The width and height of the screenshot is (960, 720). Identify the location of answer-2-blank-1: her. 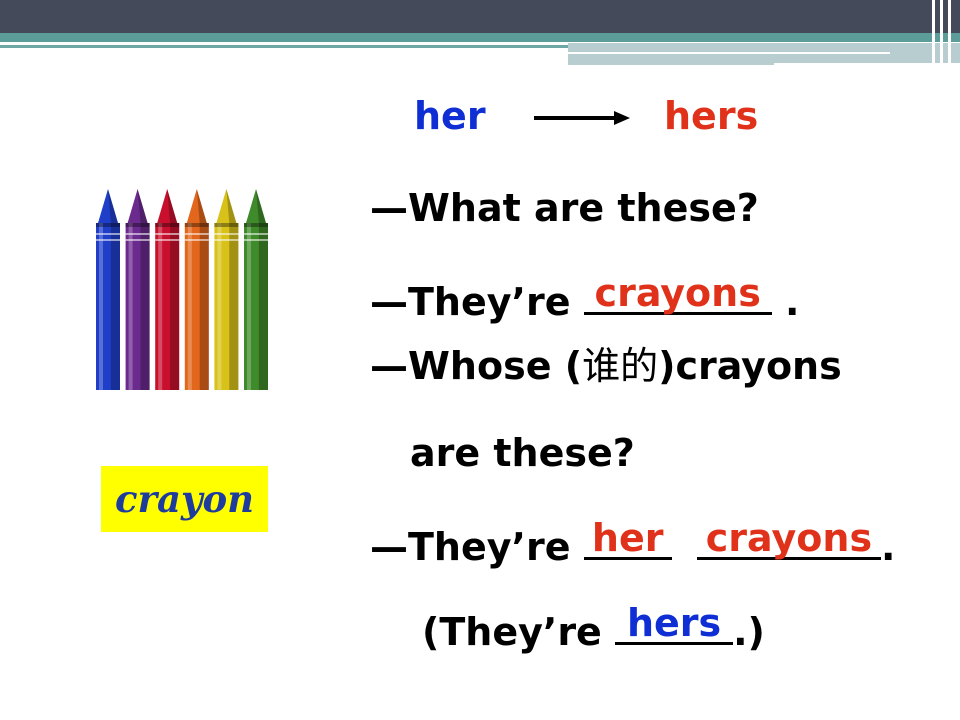
(627, 538).